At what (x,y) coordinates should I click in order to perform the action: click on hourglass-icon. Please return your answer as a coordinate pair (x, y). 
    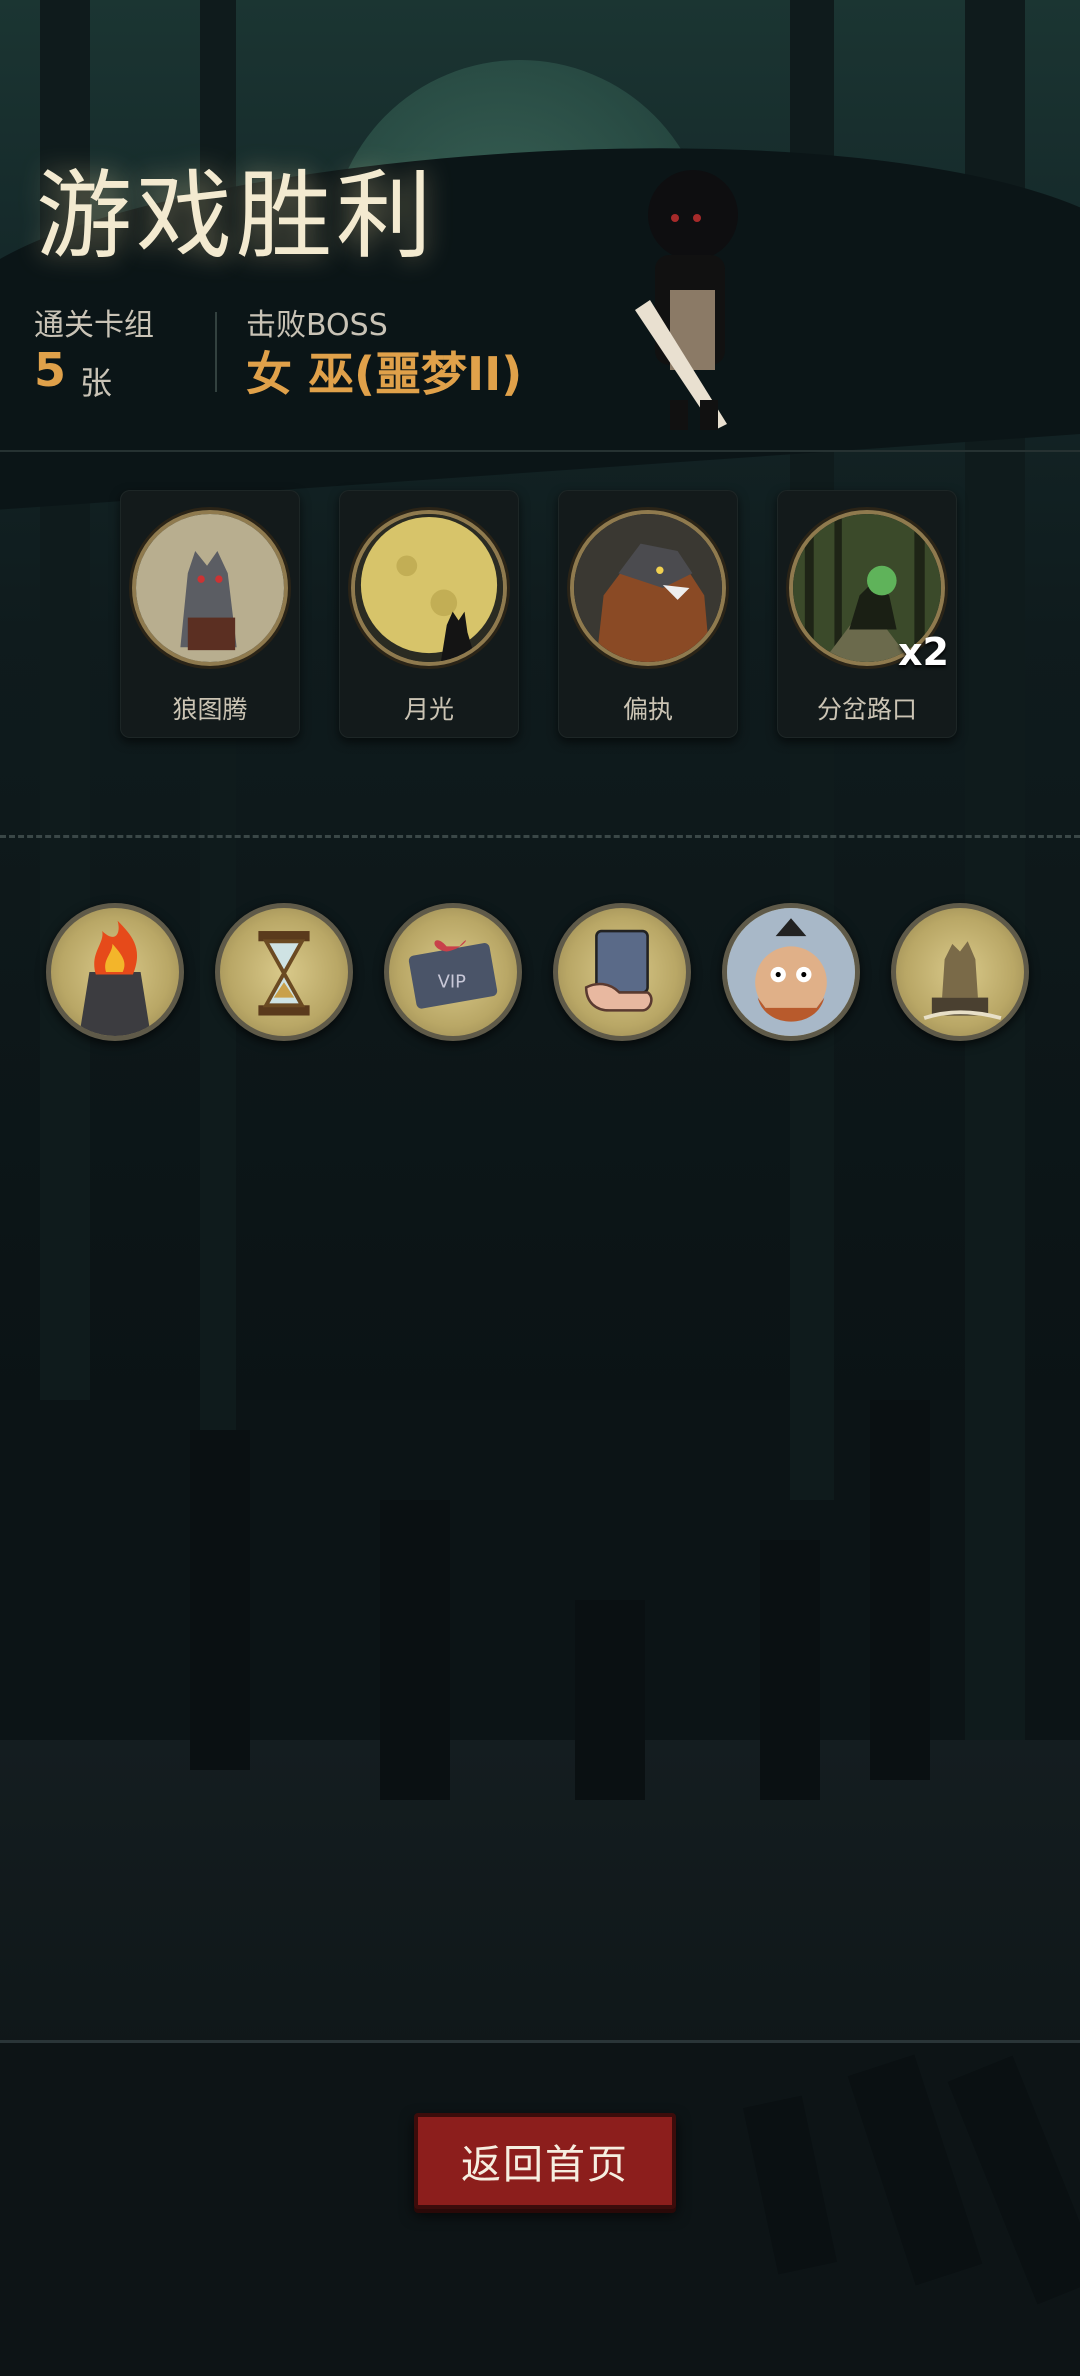
    Looking at the image, I should click on (284, 972).